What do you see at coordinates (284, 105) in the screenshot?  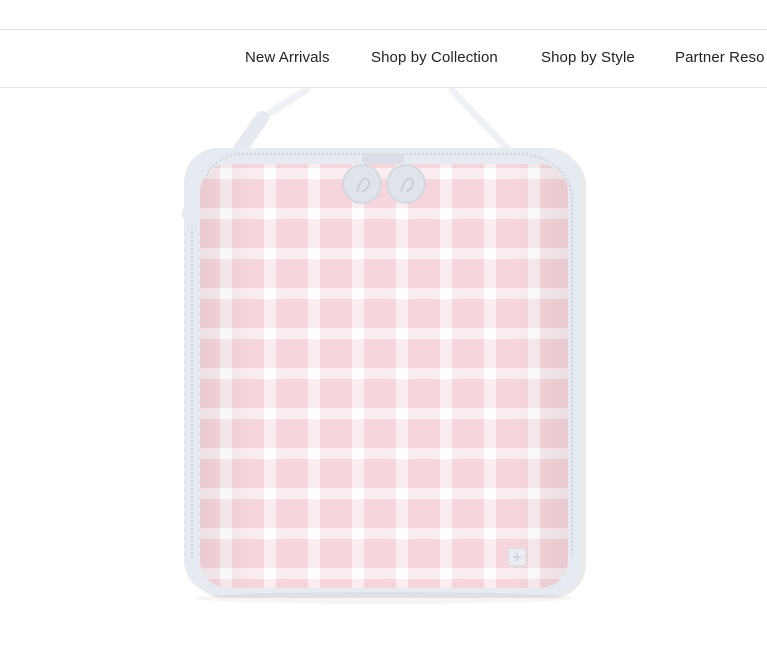 I see `bag-strap` at bounding box center [284, 105].